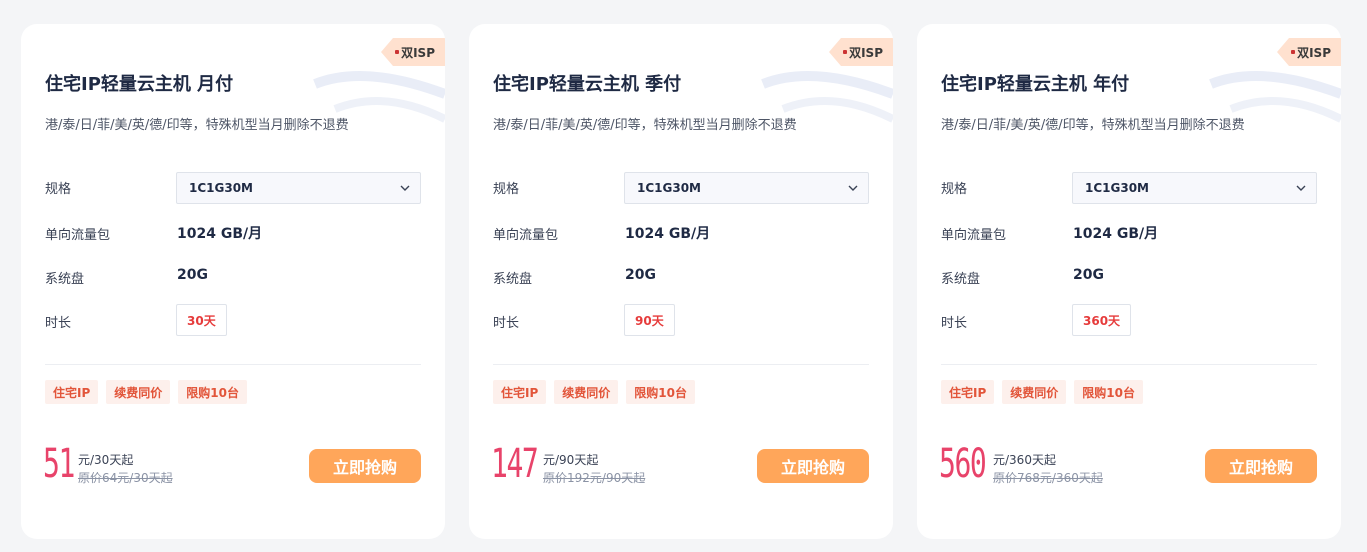 This screenshot has height=552, width=1367. Describe the element at coordinates (139, 84) in the screenshot. I see `card-title: 住宅IP轻量云主机 月付` at that location.